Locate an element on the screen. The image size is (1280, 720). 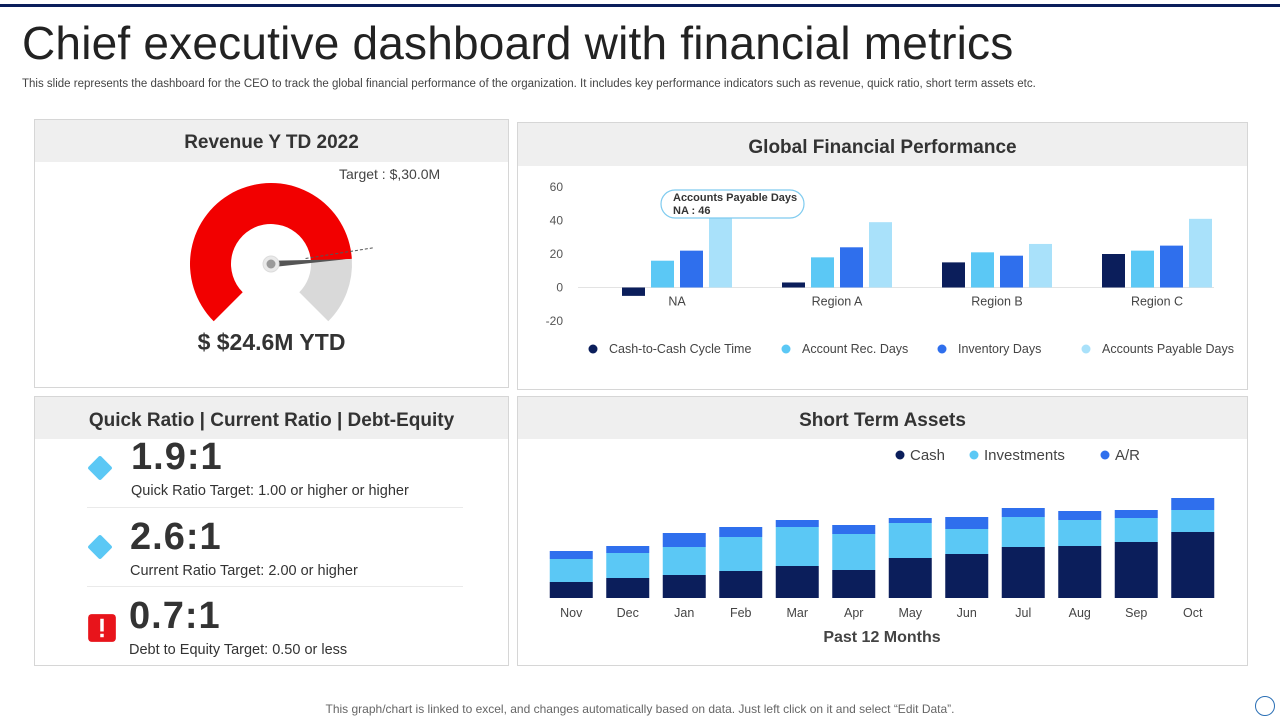
y-tick-label: -20 is located at coordinates (555, 321).